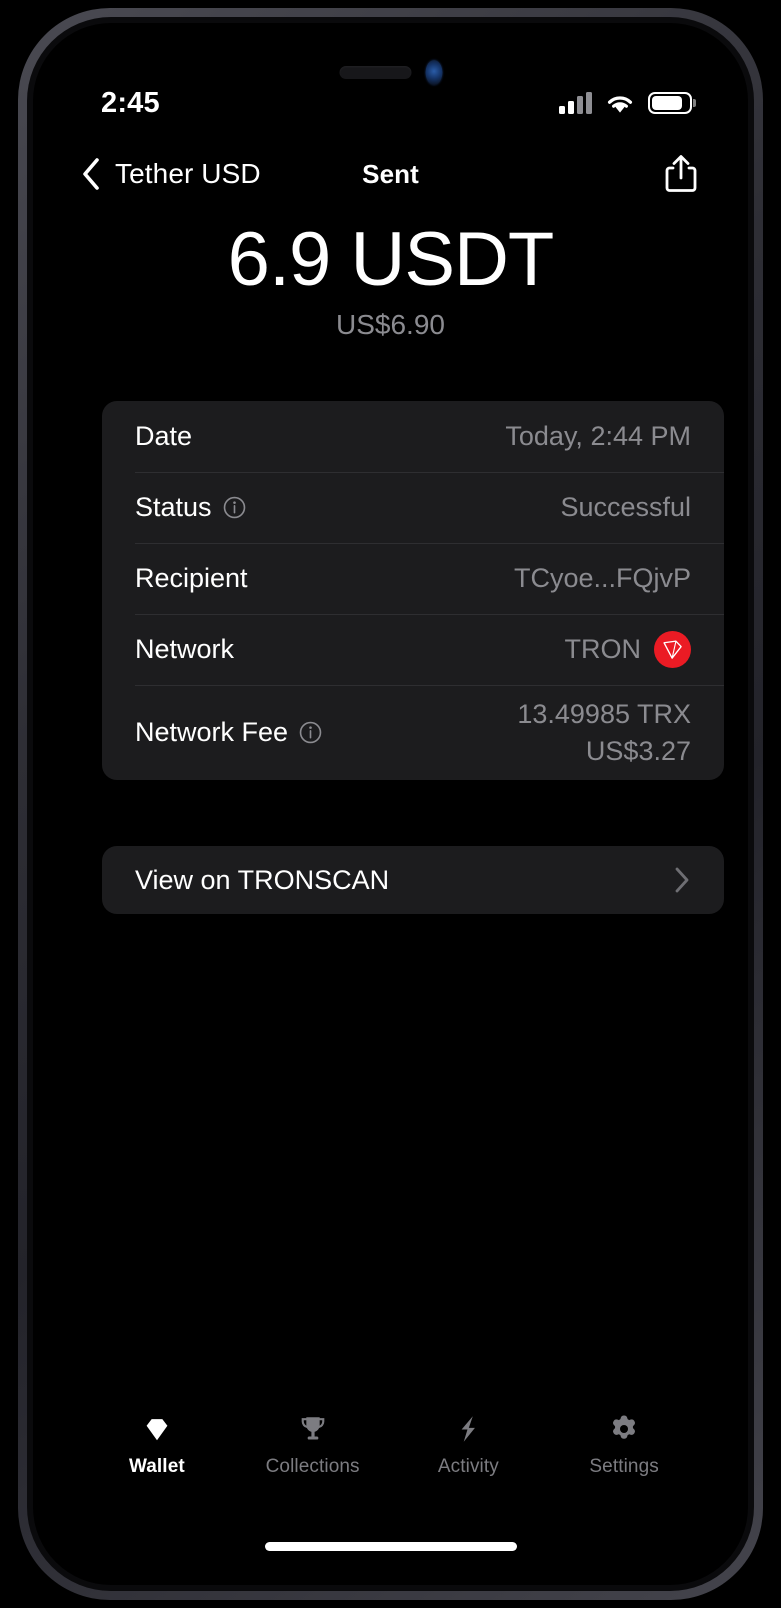 The height and width of the screenshot is (1608, 781). I want to click on detail-value: Today, 2:44 PM, so click(598, 436).